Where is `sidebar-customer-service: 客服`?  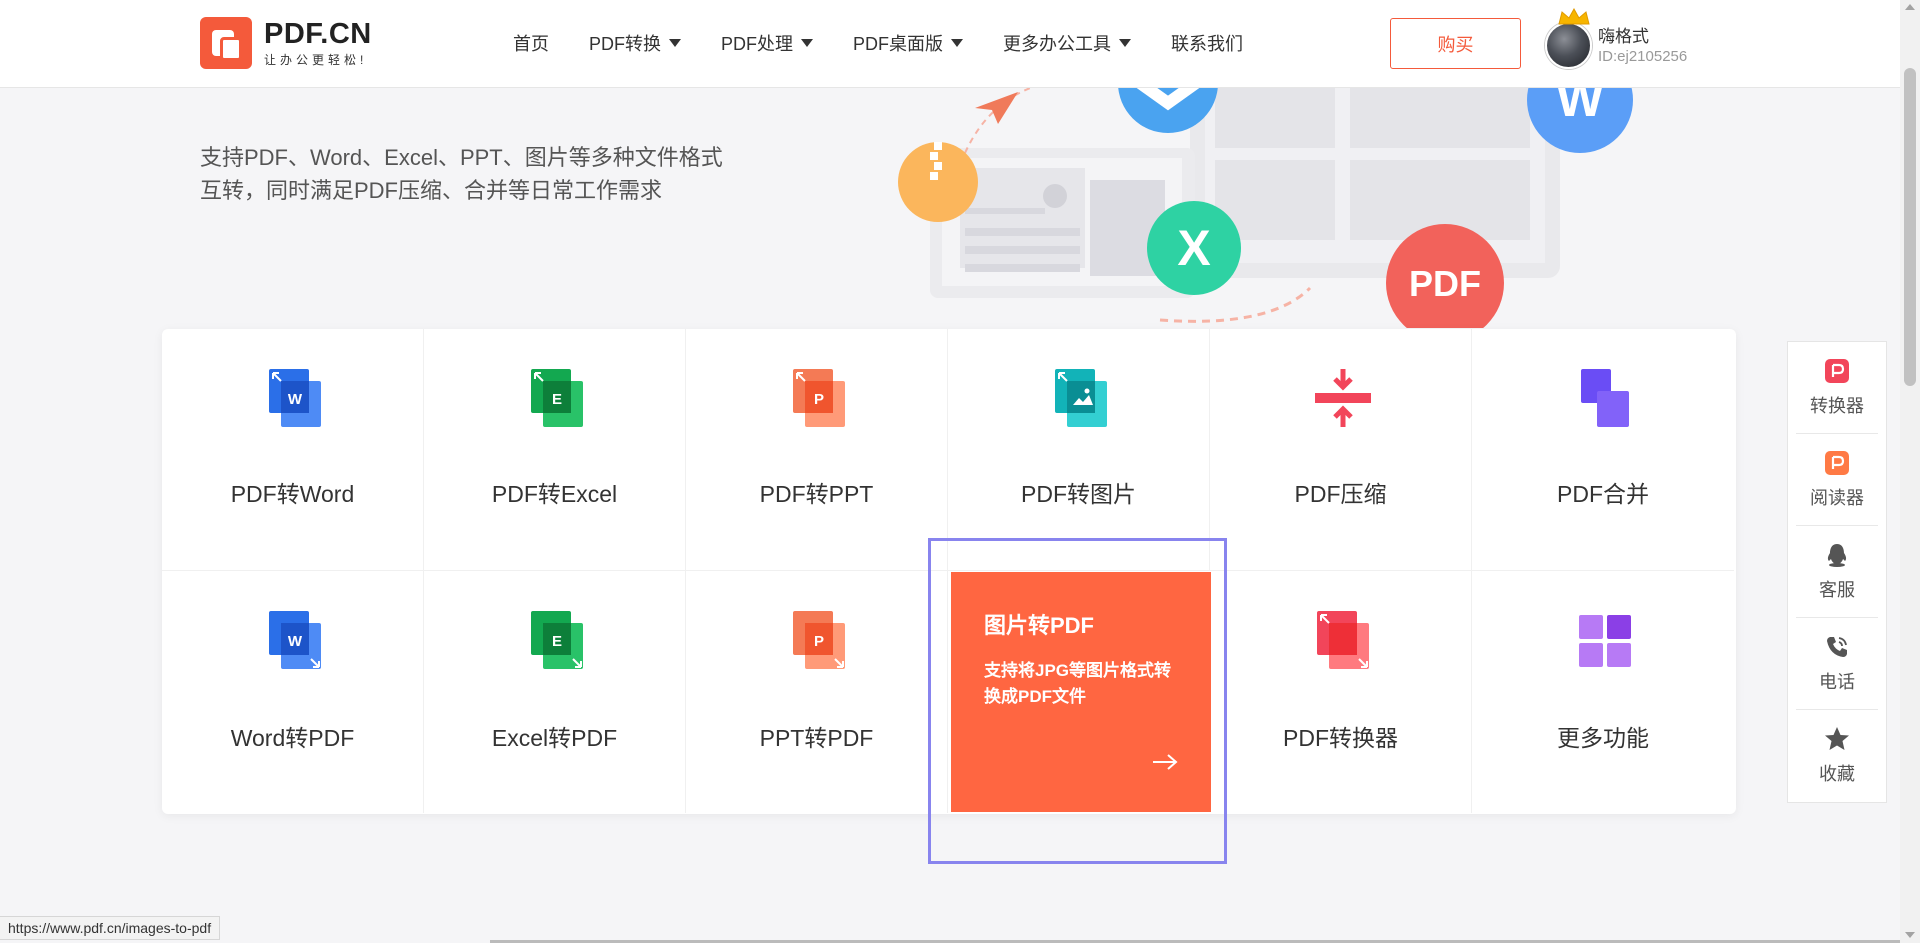 sidebar-customer-service: 客服 is located at coordinates (1837, 572).